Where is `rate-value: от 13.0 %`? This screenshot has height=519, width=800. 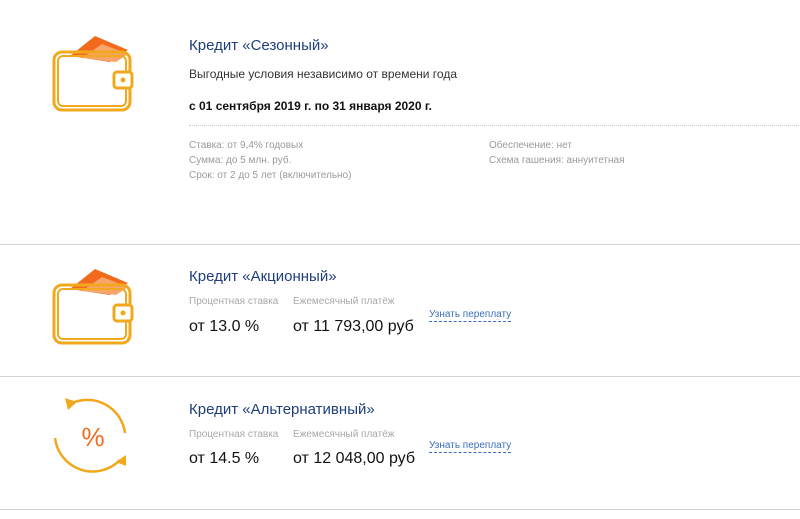 rate-value: от 13.0 % is located at coordinates (224, 326).